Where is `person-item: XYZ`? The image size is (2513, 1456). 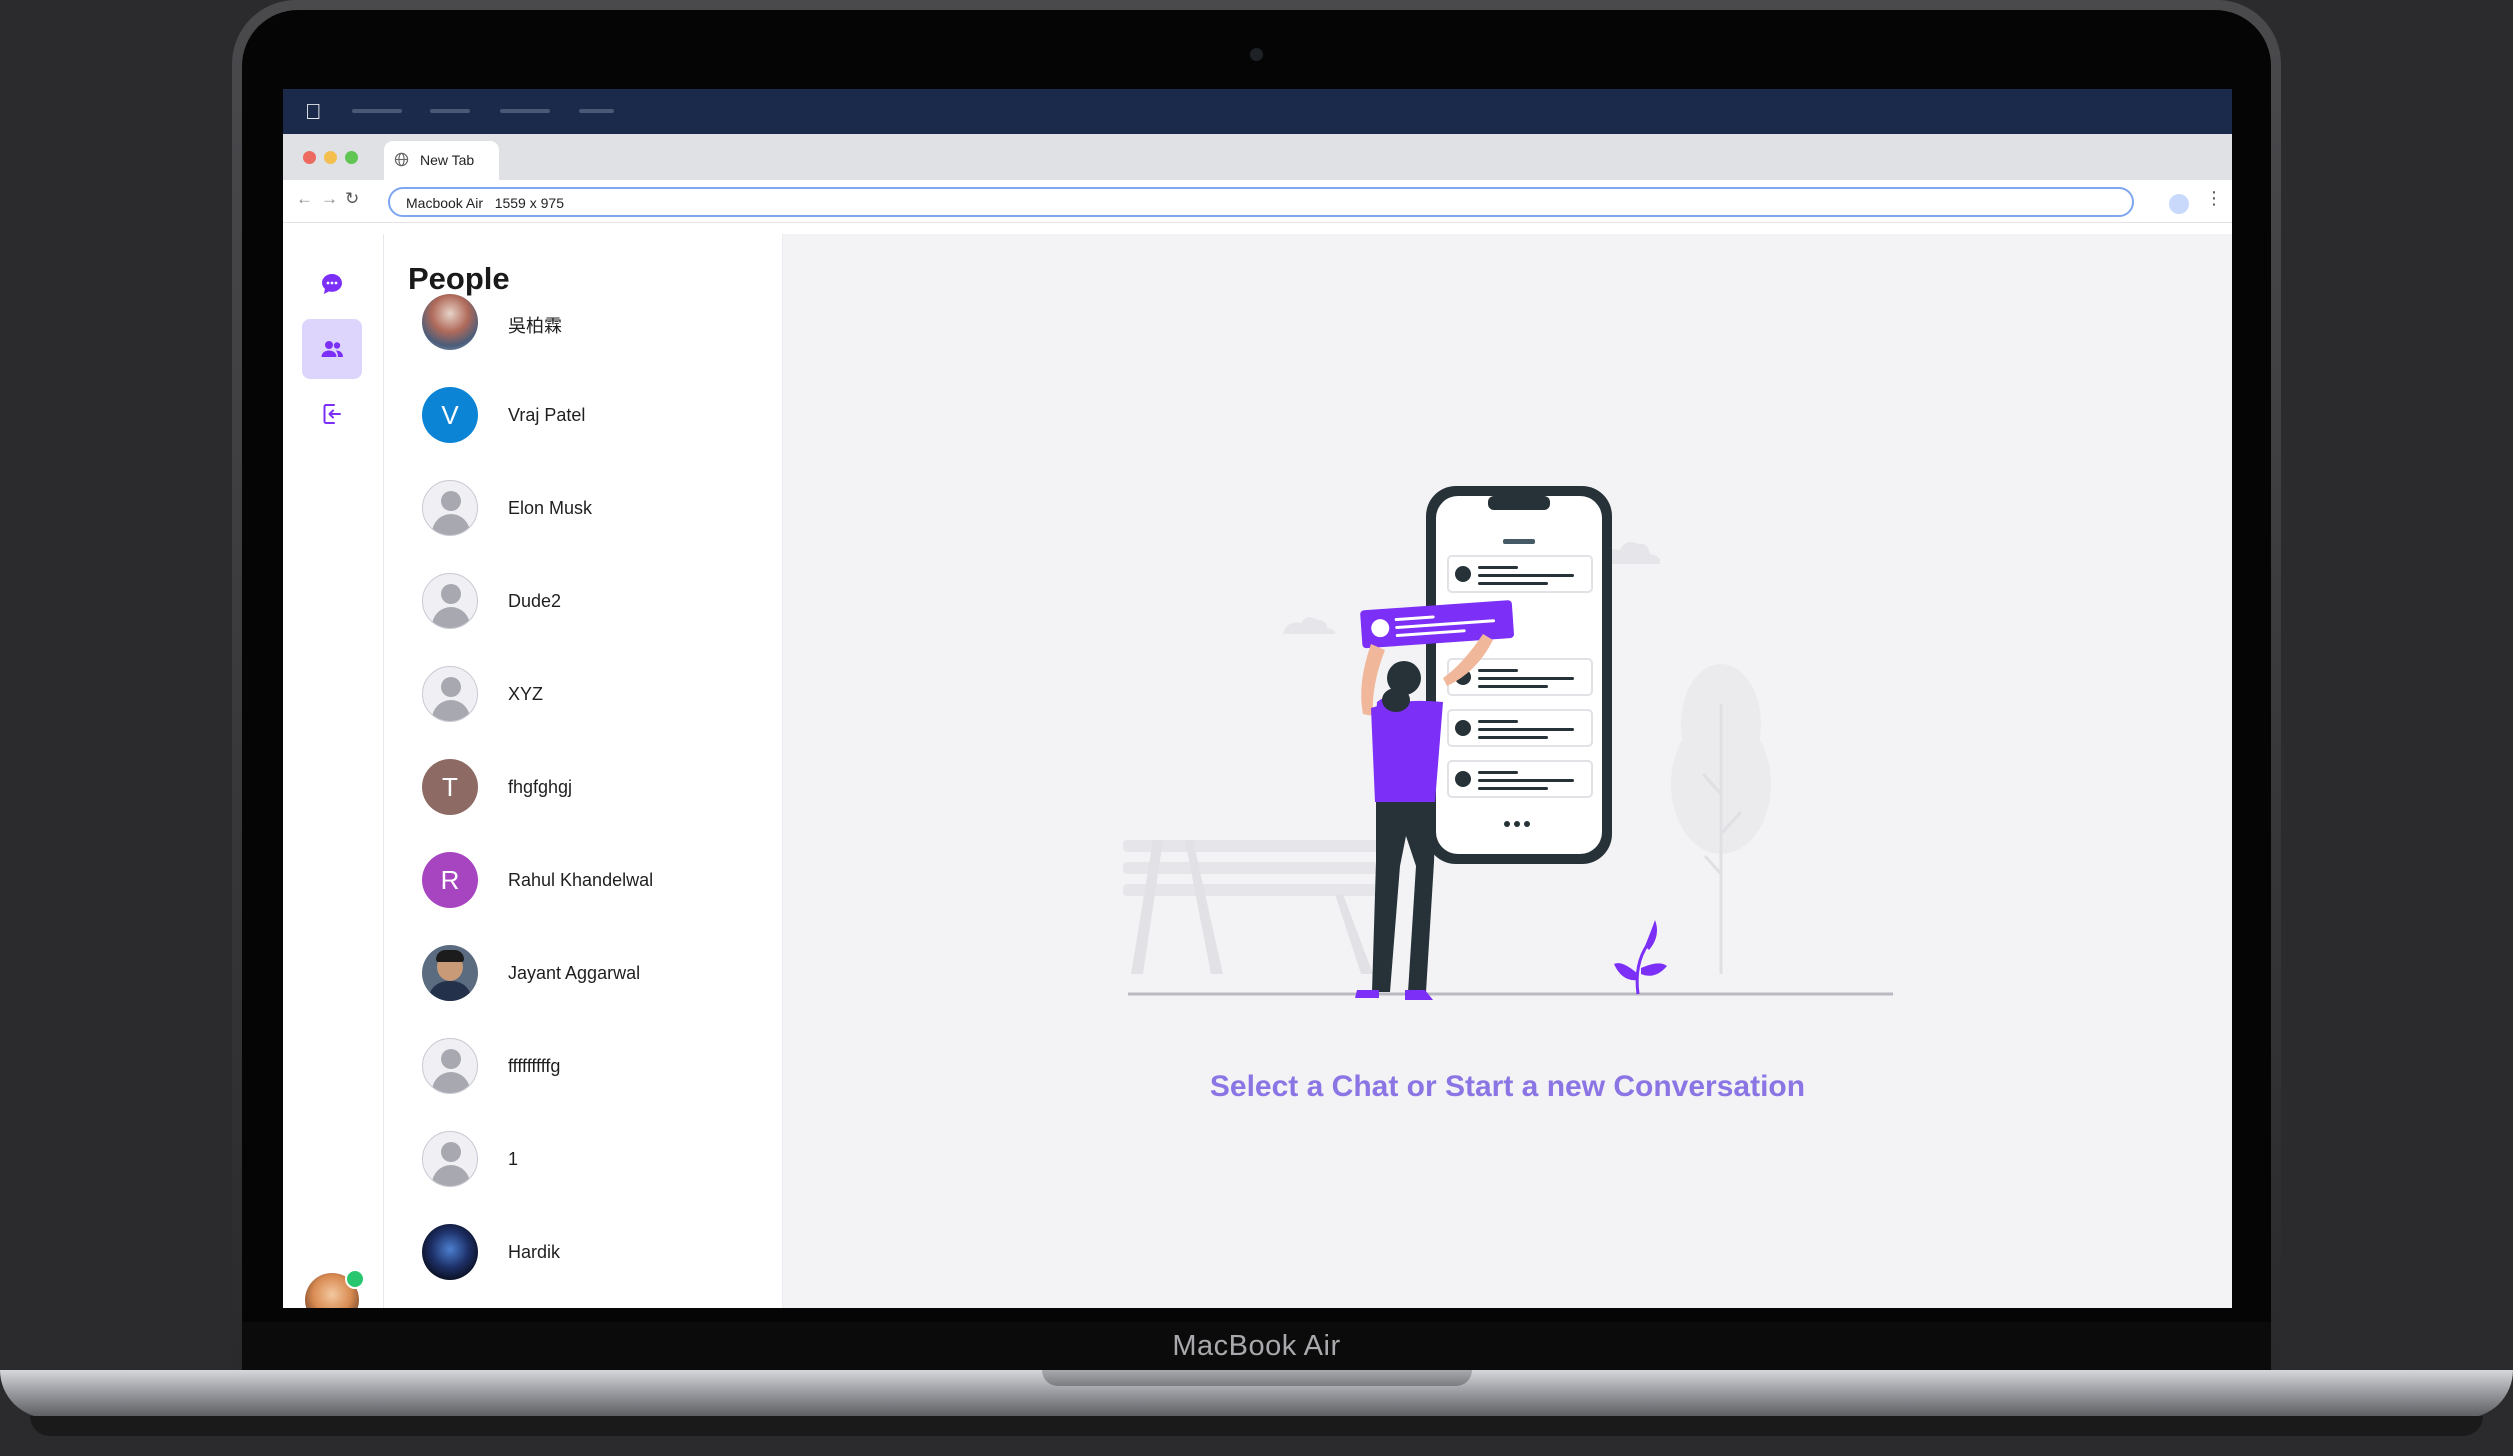
person-item: XYZ is located at coordinates (592, 695).